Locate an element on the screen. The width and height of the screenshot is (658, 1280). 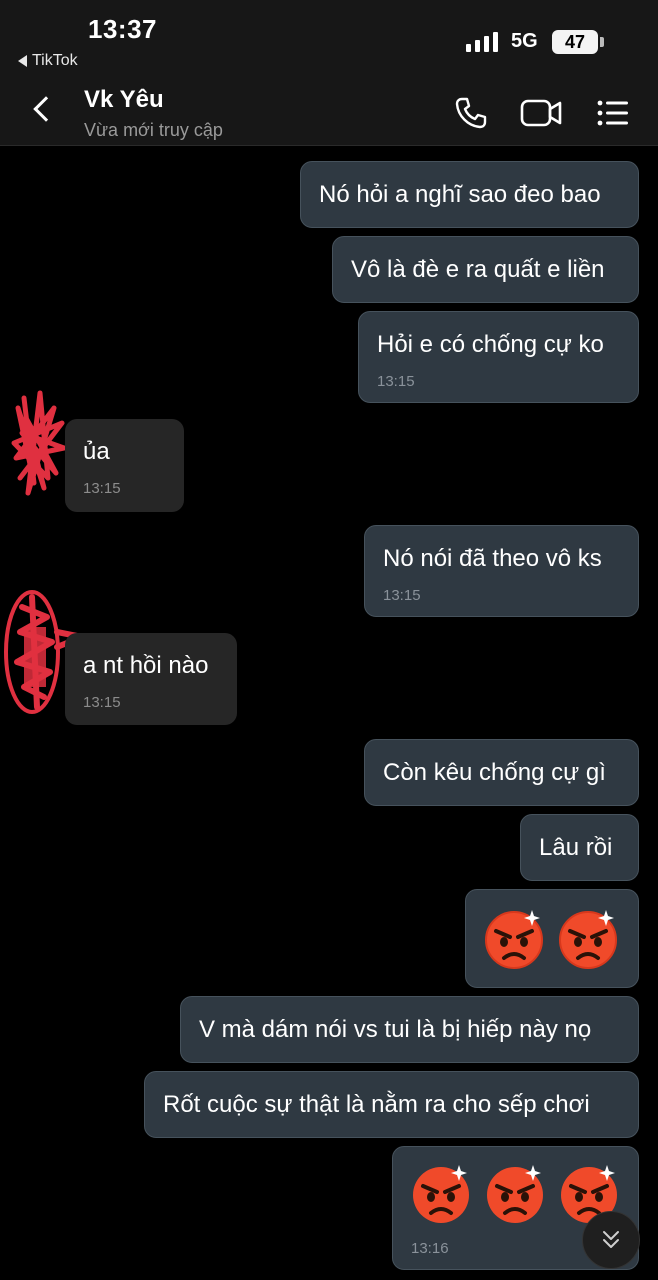
battery-icon: 47 is located at coordinates (575, 42).